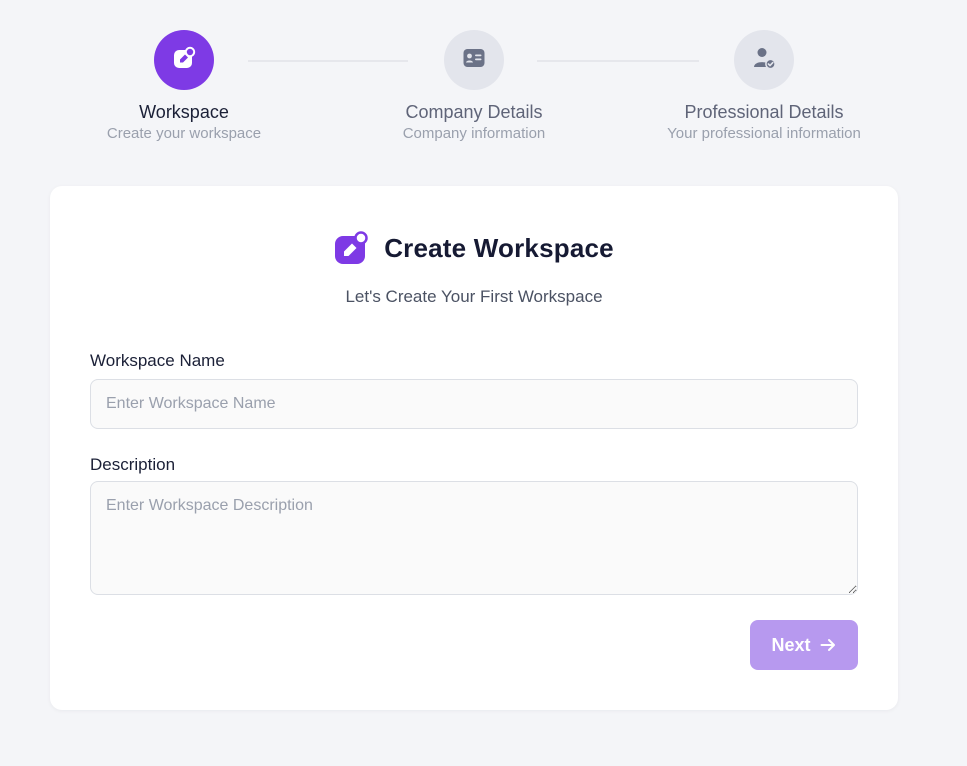 The image size is (967, 766). I want to click on user-check-icon, so click(764, 60).